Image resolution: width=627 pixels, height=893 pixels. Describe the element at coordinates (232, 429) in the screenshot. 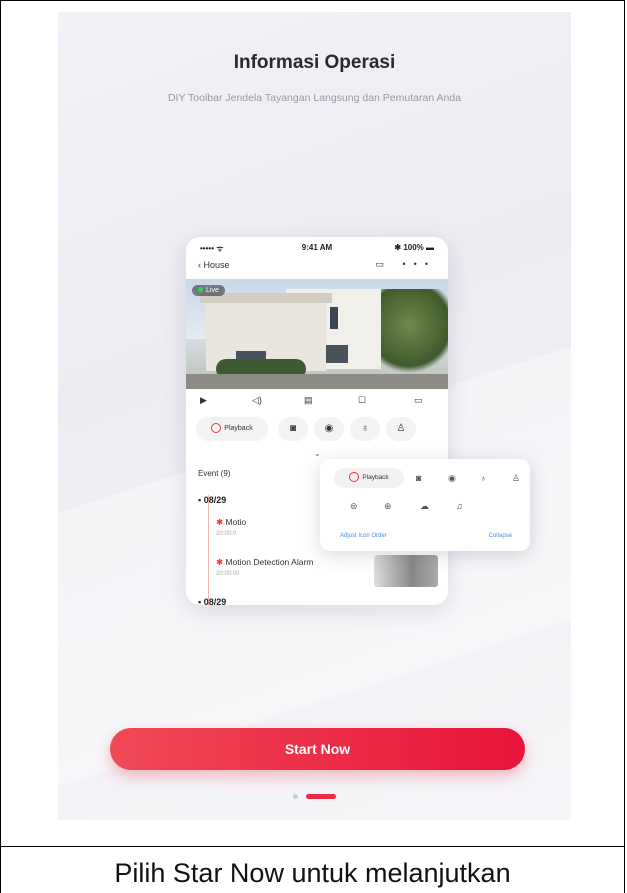

I see `playback-pill: Playback` at that location.